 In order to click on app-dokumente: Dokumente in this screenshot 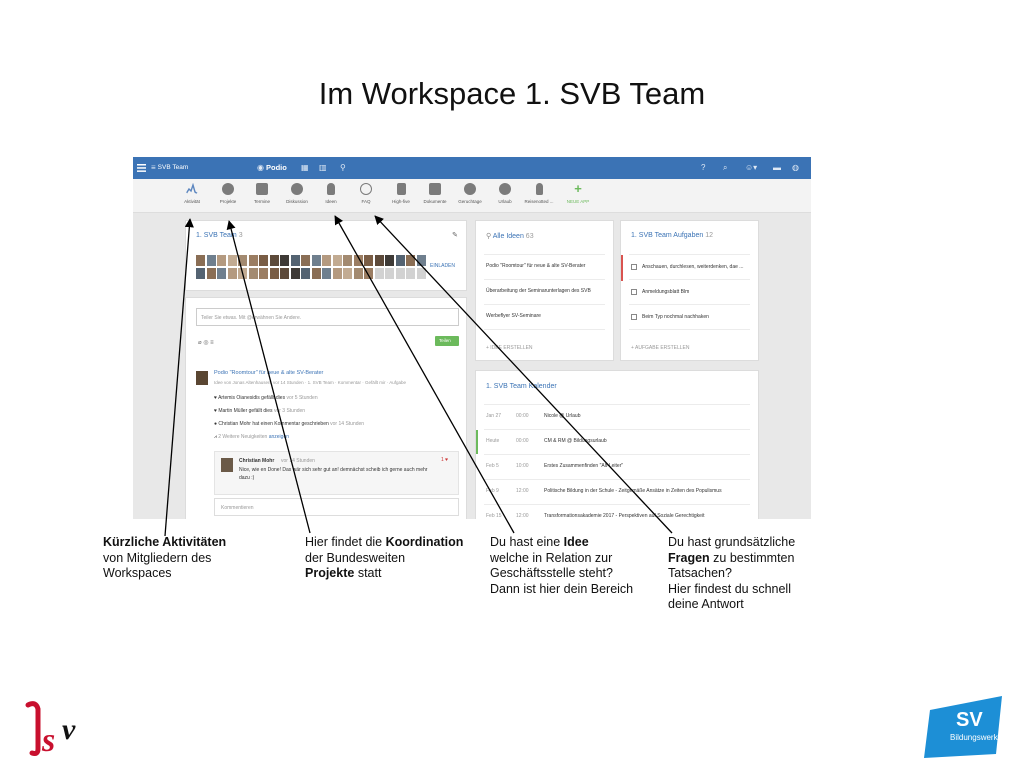, I will do `click(435, 193)`.